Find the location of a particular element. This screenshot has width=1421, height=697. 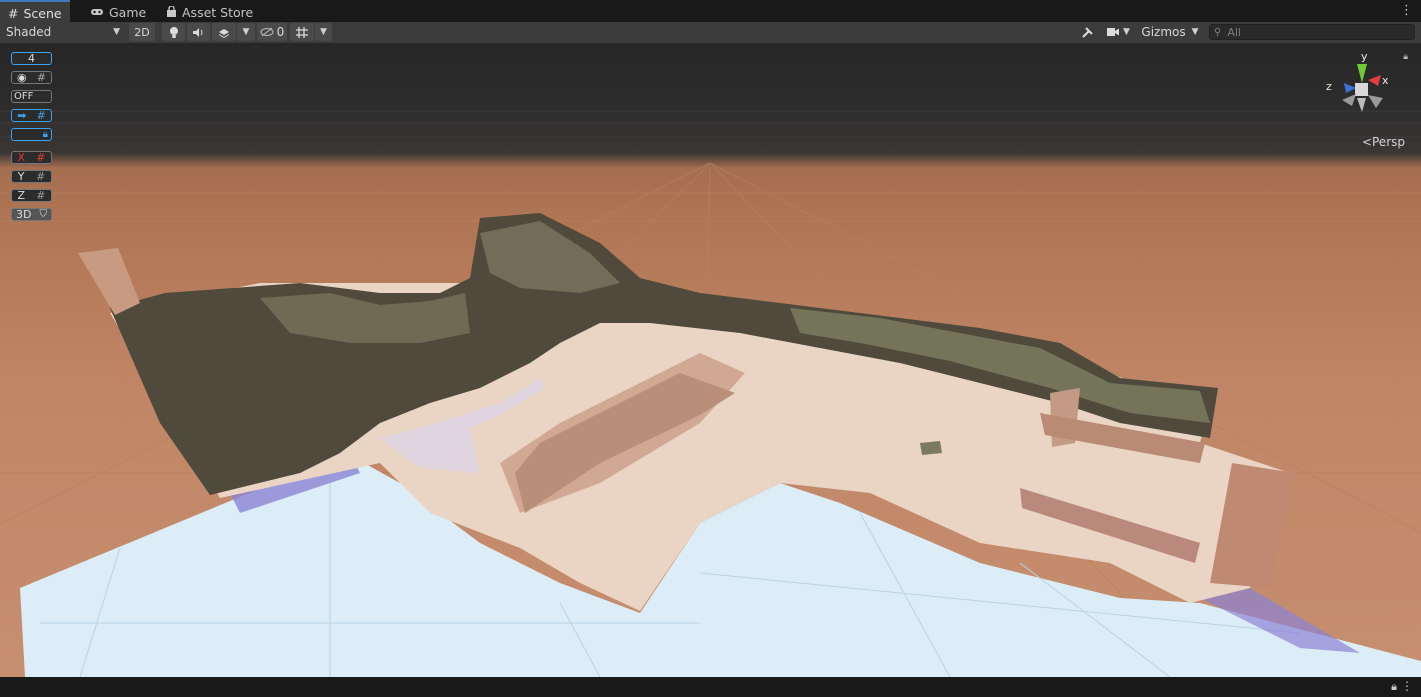

speaker-icon is located at coordinates (198, 32).